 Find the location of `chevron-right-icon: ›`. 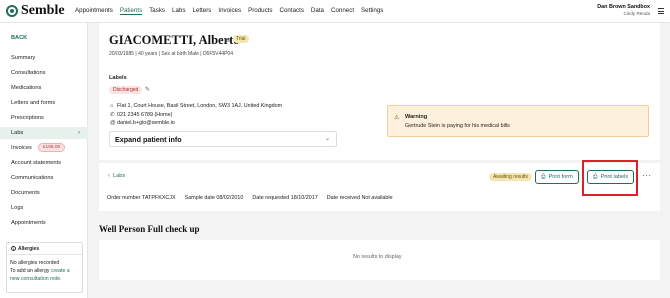

chevron-right-icon: › is located at coordinates (79, 133).